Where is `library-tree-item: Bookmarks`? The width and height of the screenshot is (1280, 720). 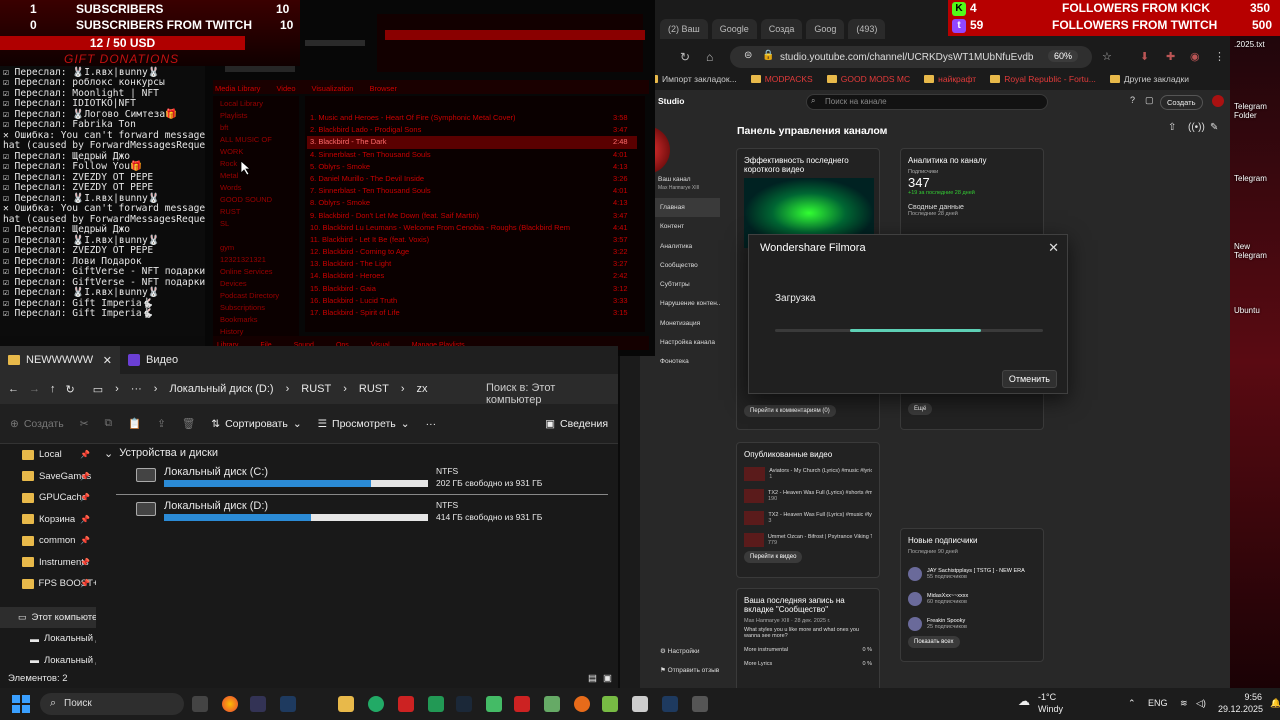 library-tree-item: Bookmarks is located at coordinates (260, 320).